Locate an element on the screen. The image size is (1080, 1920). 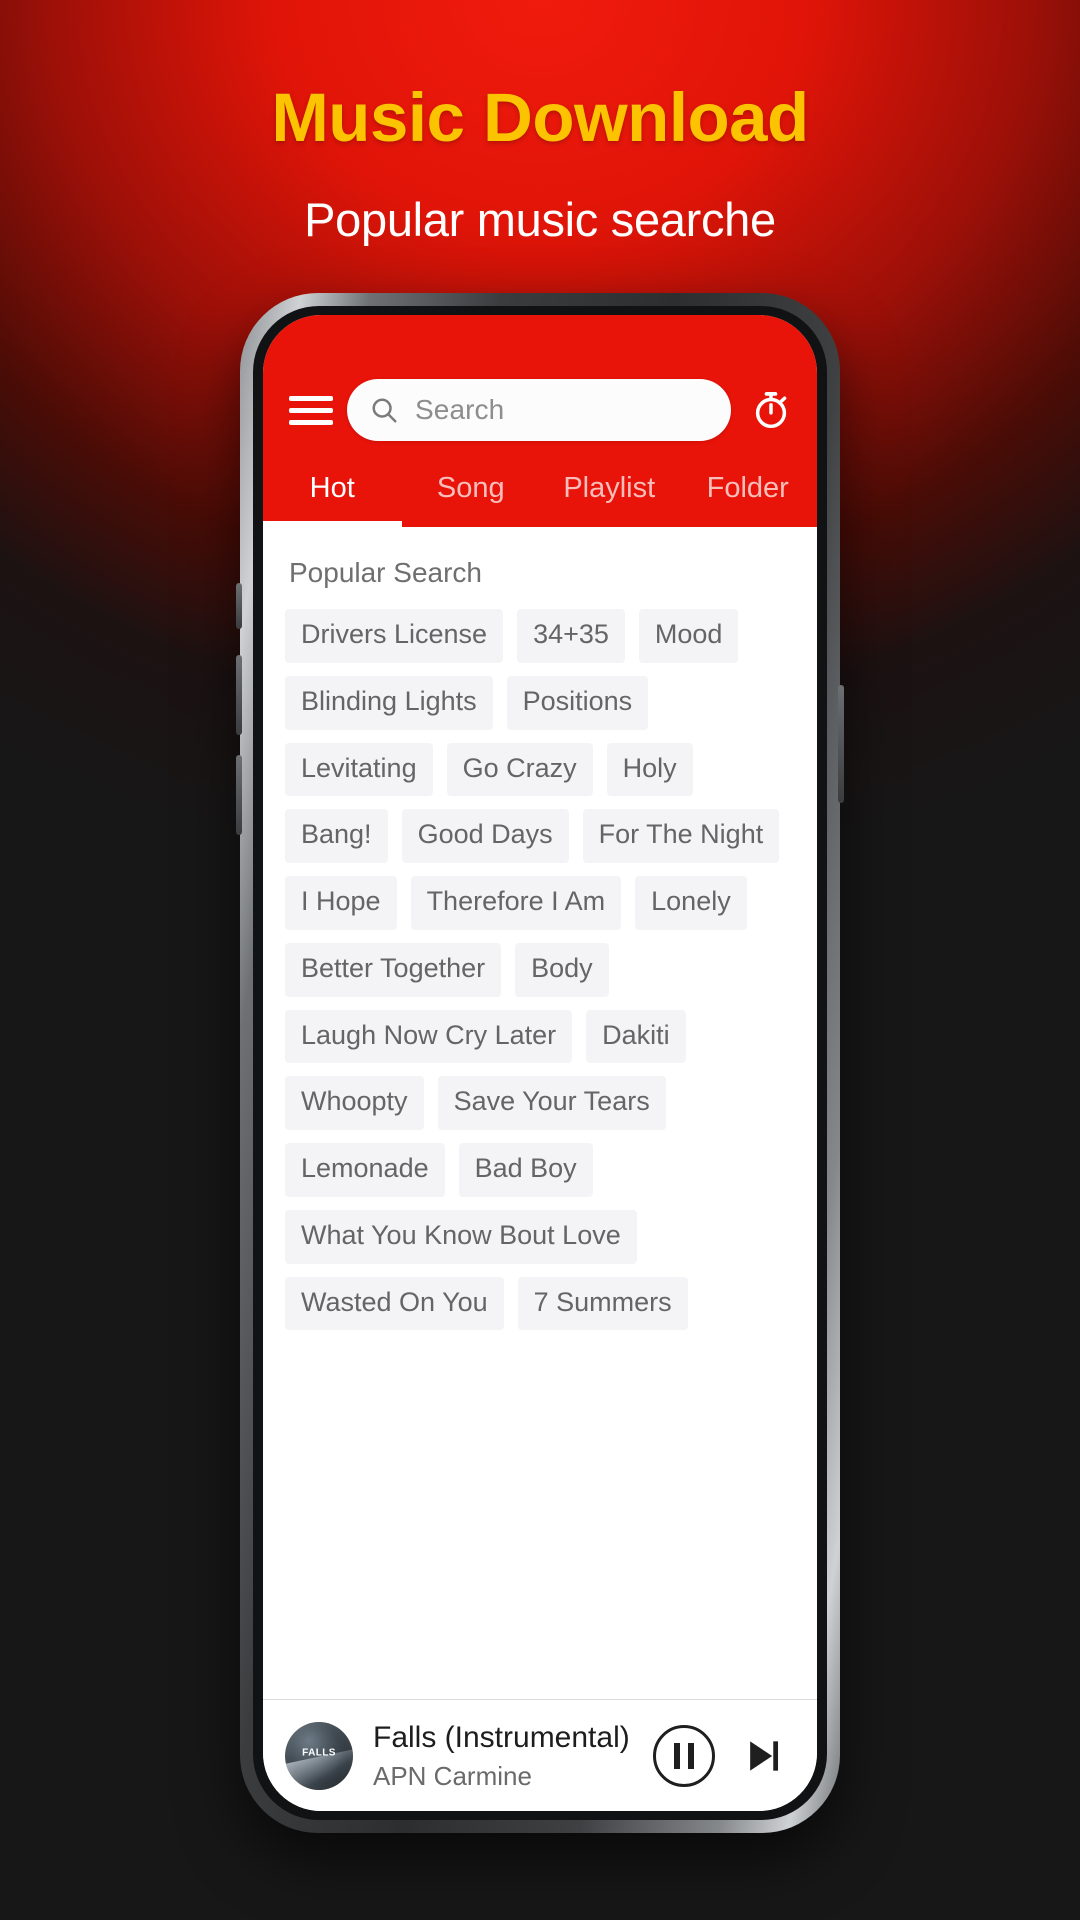
app-tab-bar: Hot Song Playlist Folder is located at coordinates (540, 487).